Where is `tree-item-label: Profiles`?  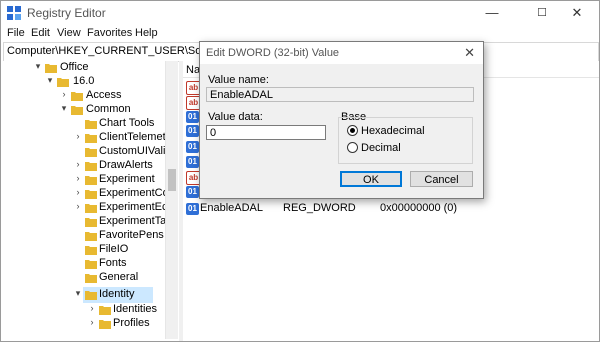
tree-item-label: Profiles is located at coordinates (131, 323).